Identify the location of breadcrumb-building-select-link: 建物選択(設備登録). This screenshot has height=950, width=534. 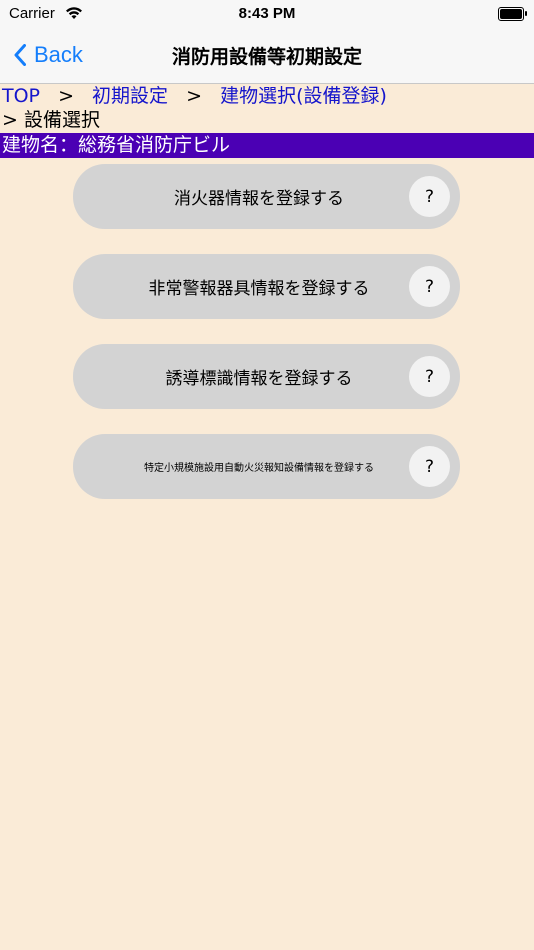
(303, 96).